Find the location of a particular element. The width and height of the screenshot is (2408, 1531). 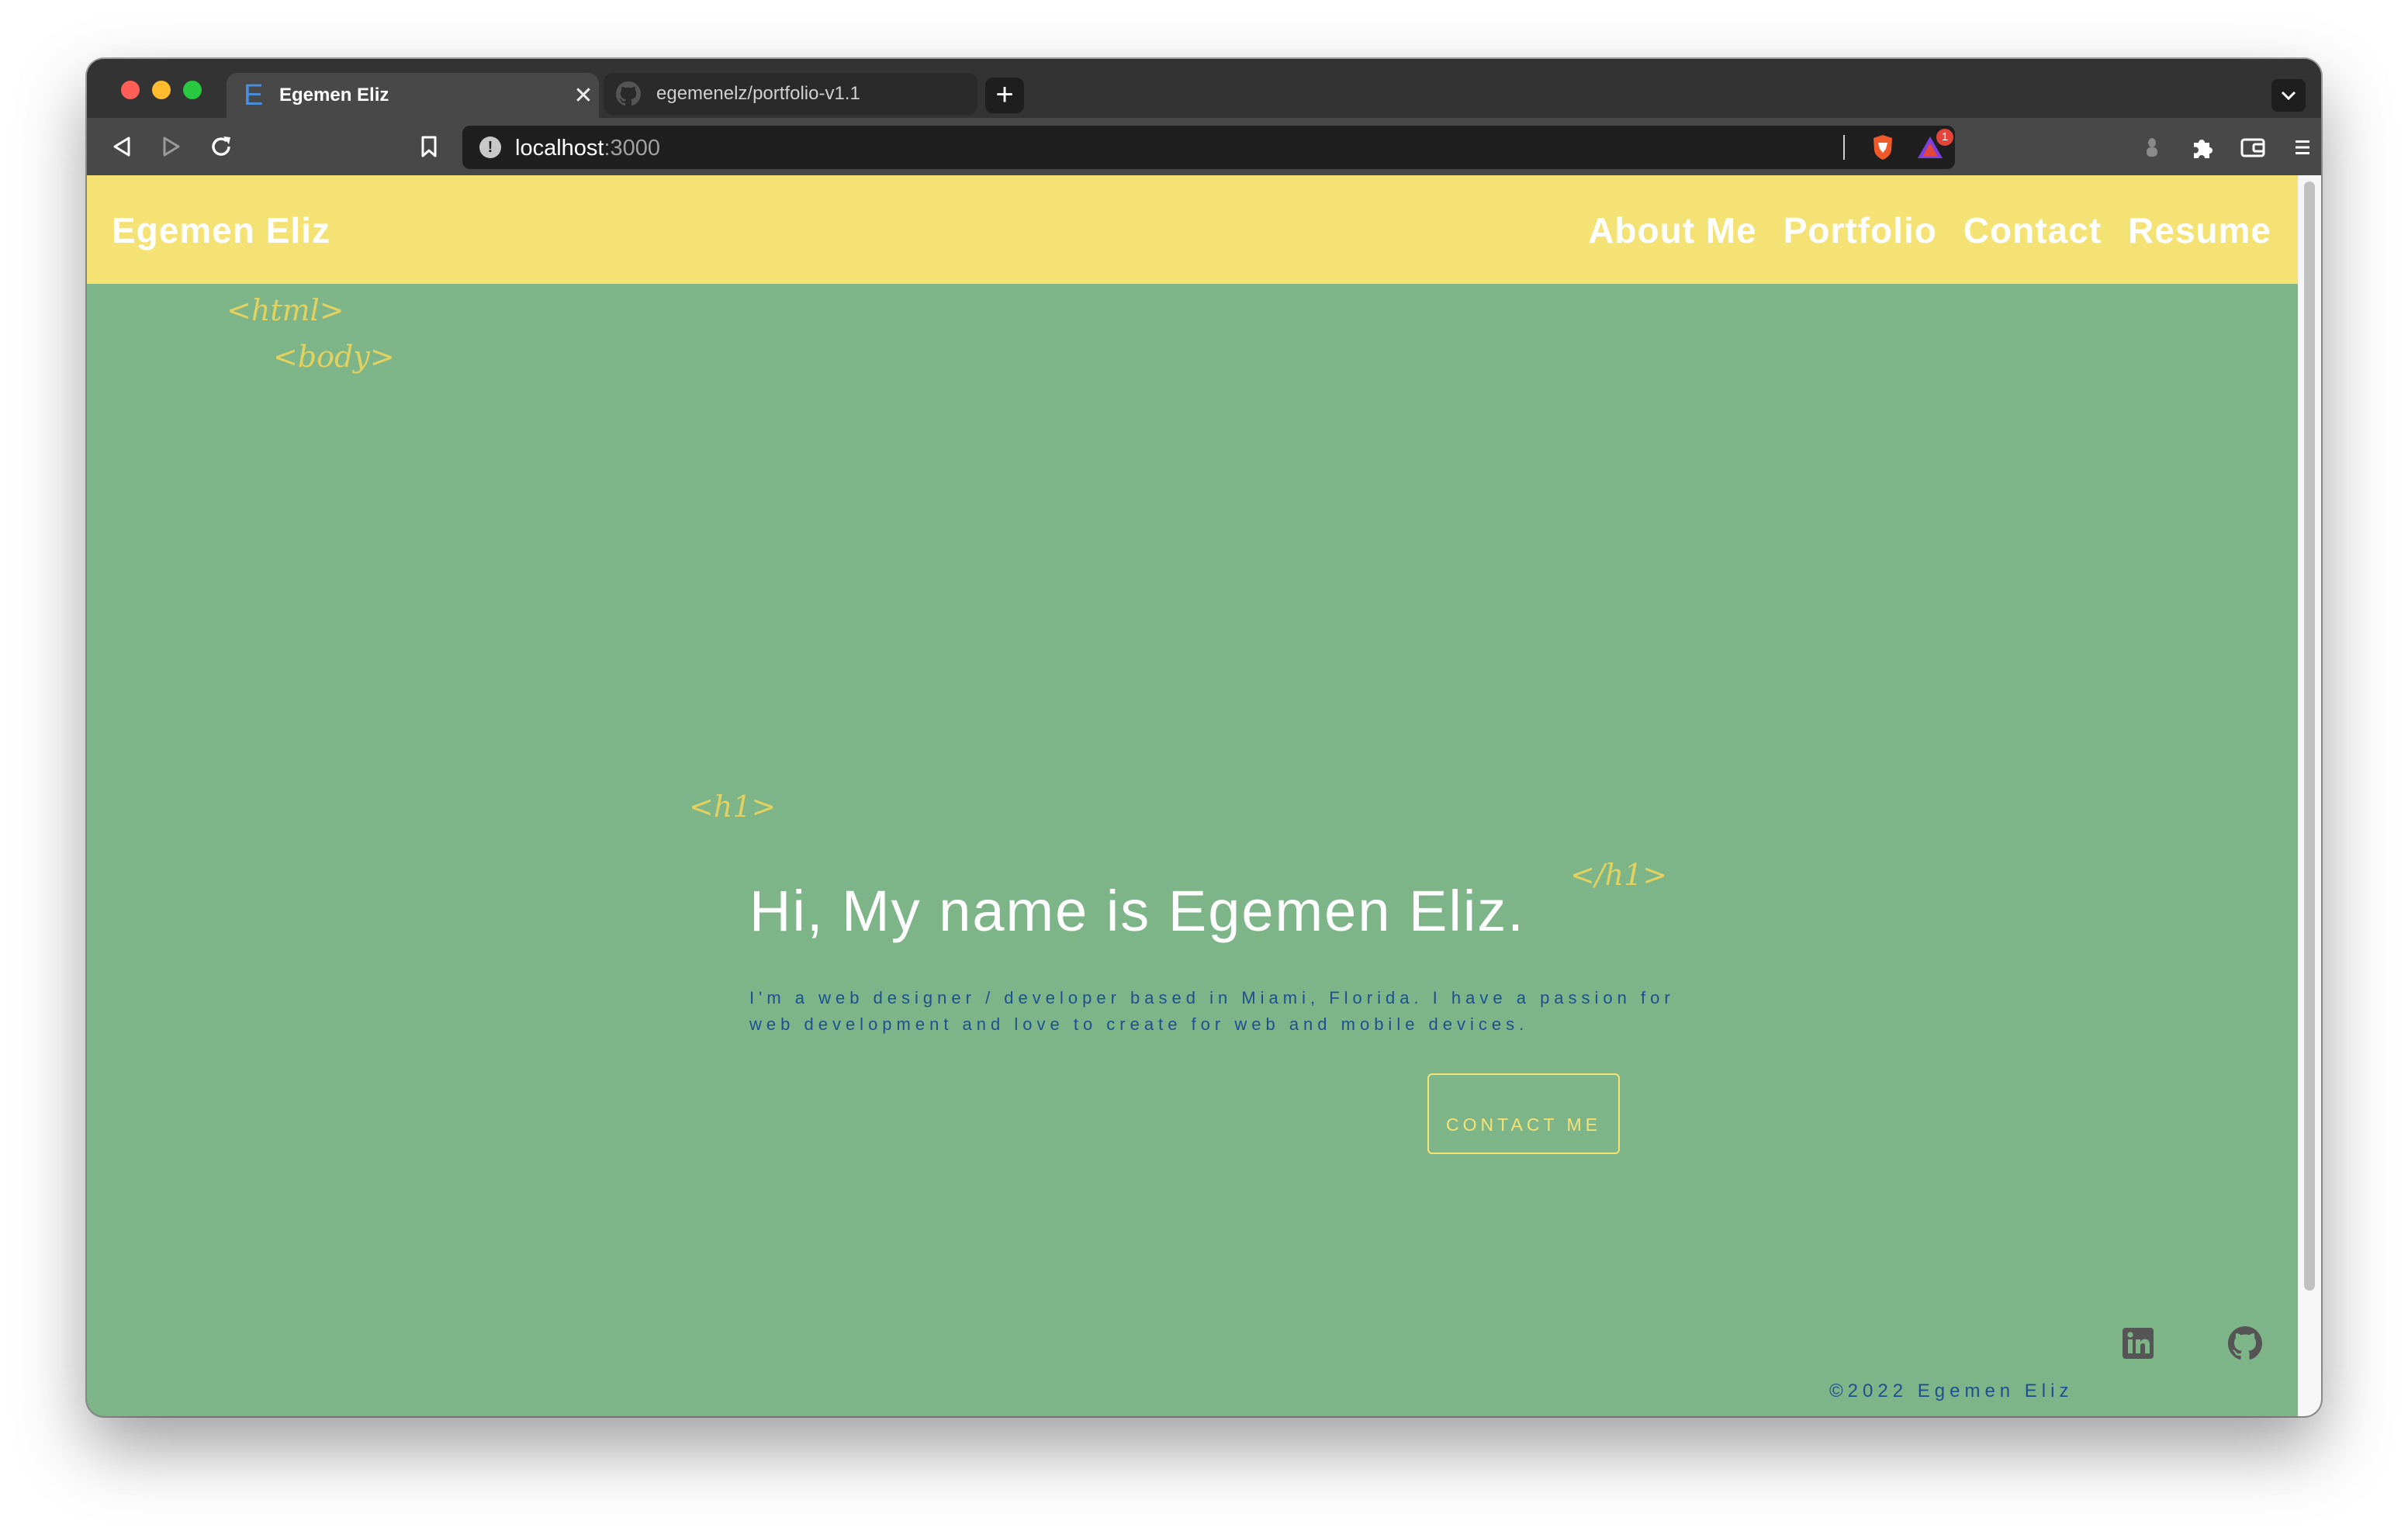

nav-contact: Contact is located at coordinates (2032, 230).